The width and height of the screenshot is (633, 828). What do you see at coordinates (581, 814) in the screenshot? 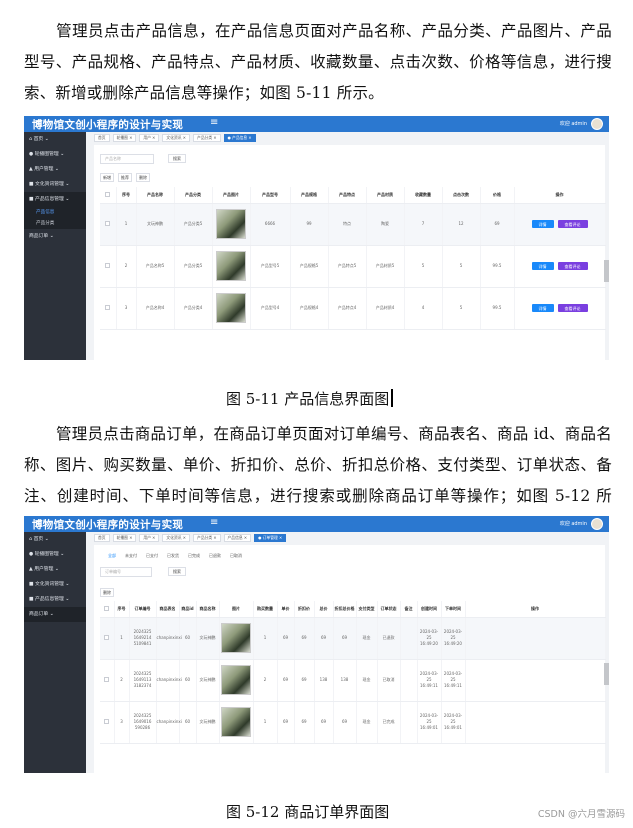
I see `csdn-watermark: CSDN @六月雪源码` at bounding box center [581, 814].